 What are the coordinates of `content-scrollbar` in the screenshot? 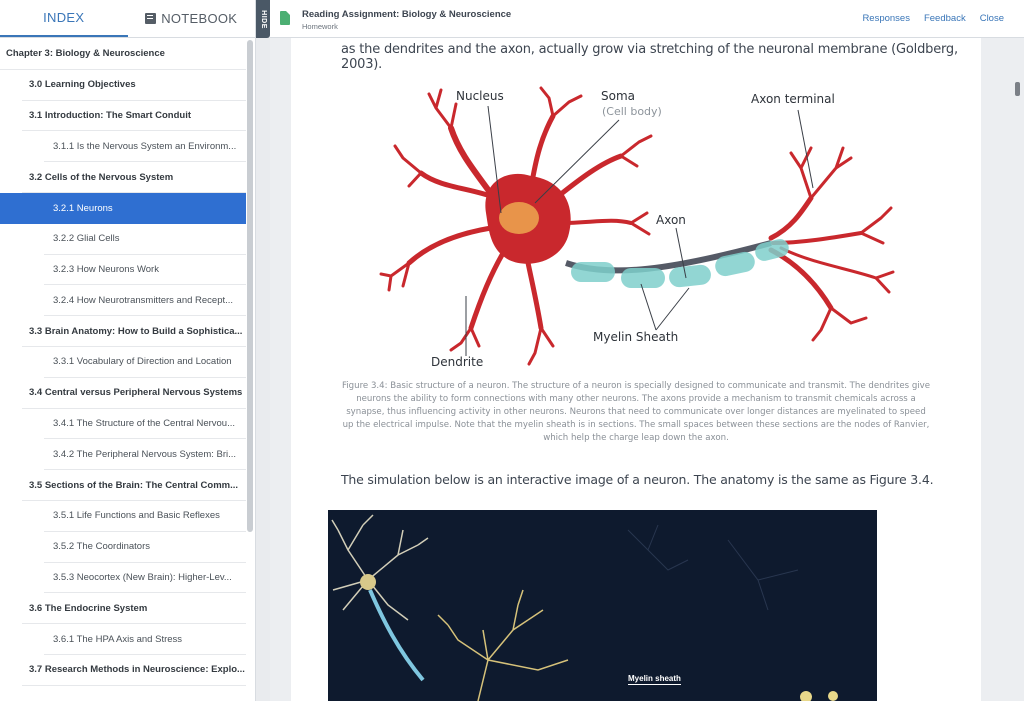 It's located at (1017, 89).